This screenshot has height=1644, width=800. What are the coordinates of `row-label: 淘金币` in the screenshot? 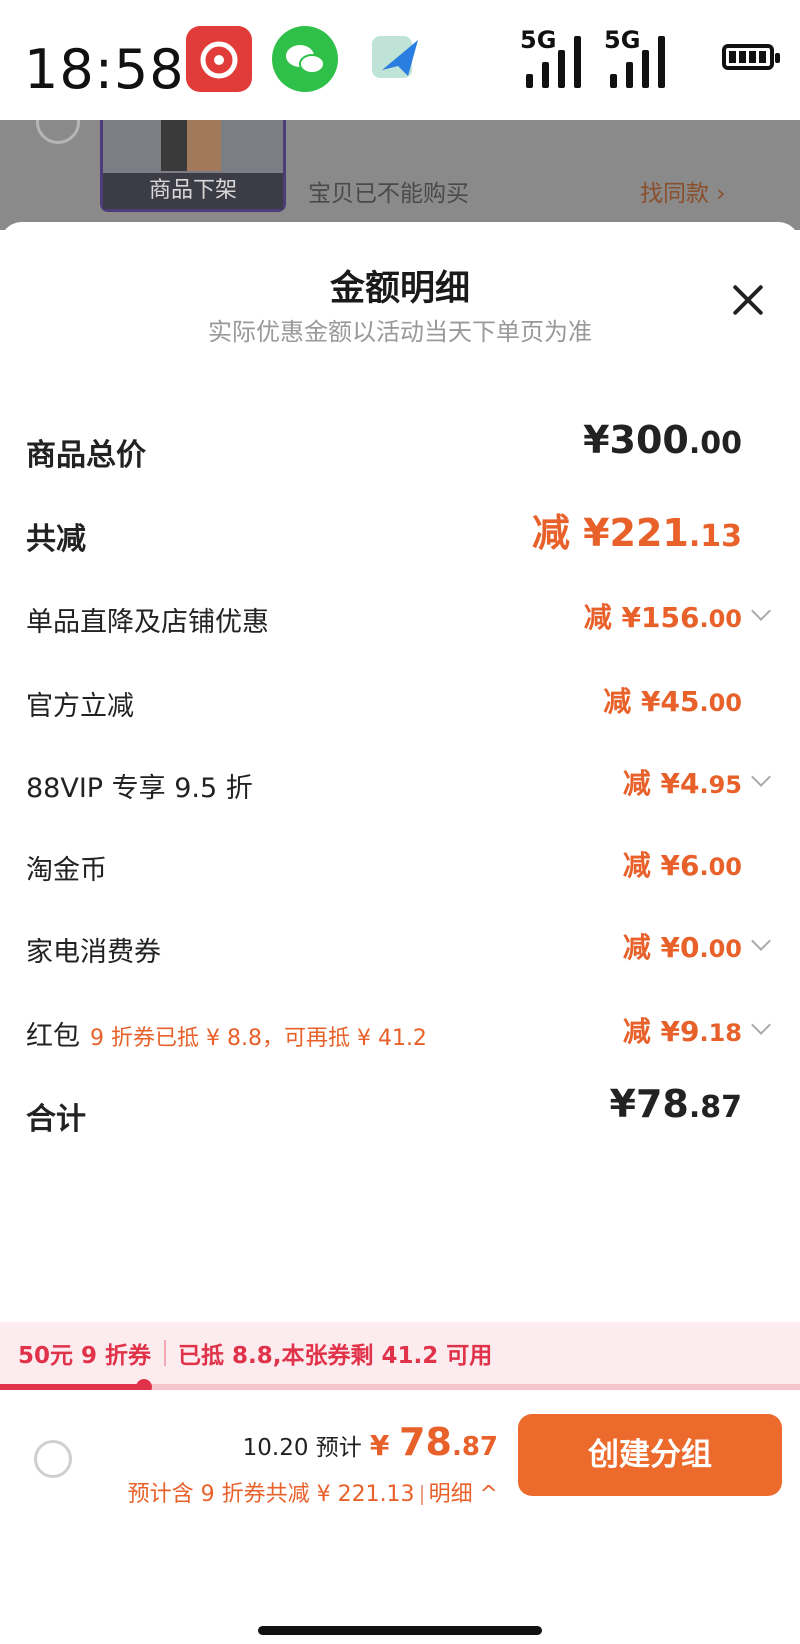 It's located at (66, 870).